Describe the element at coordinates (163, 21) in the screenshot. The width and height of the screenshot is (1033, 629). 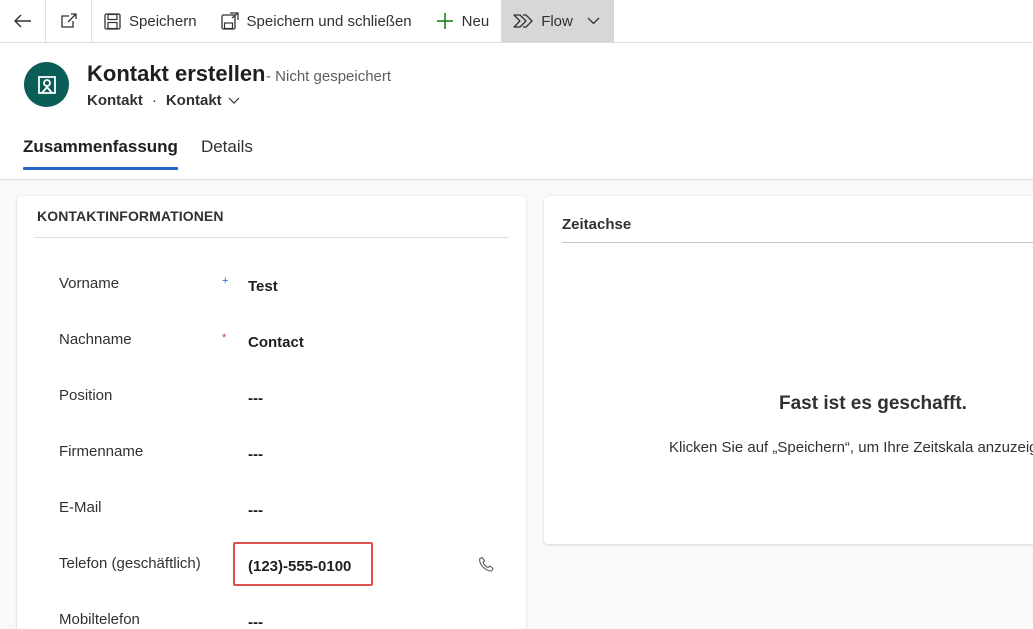
I see `save-label: Speichern` at that location.